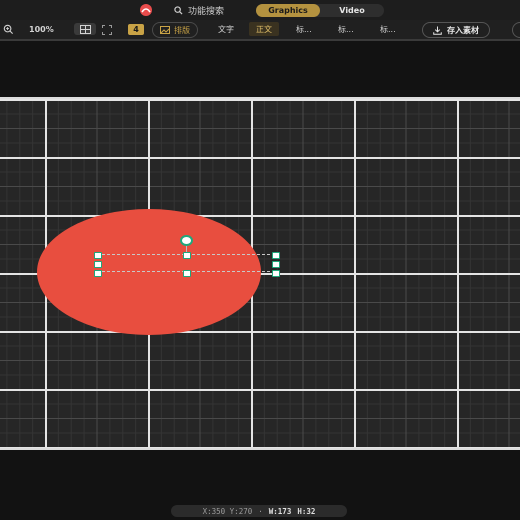 Image resolution: width=520 pixels, height=520 pixels. I want to click on resize-handle-top-left, so click(98, 255).